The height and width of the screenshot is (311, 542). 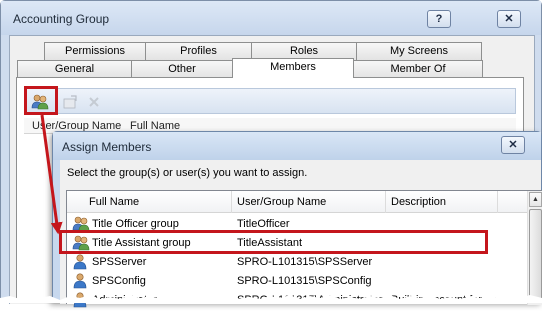 I want to click on row-full-name: SPSServer, so click(x=119, y=262).